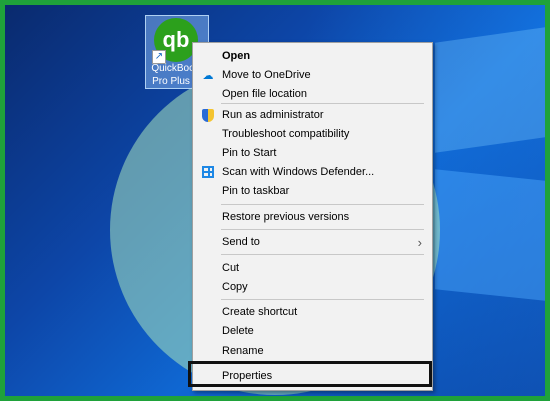 This screenshot has width=550, height=401. I want to click on menu-item-open-file-location: Open file location, so click(312, 94).